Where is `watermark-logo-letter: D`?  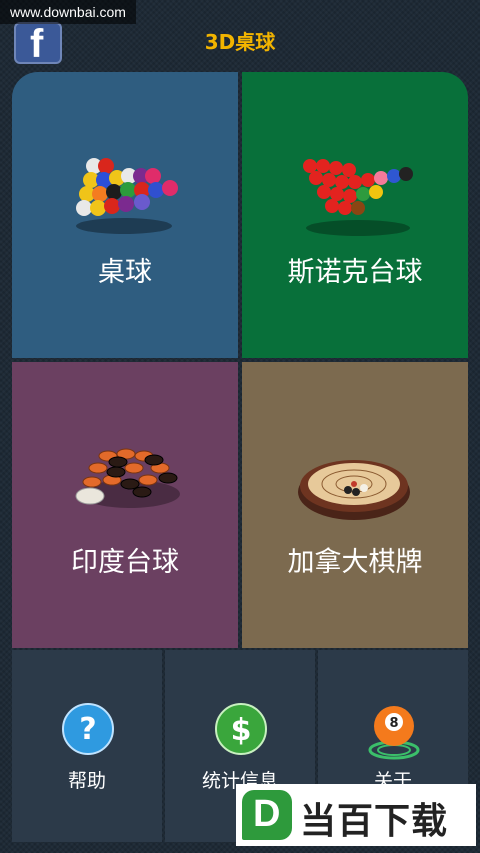 watermark-logo-letter: D is located at coordinates (267, 814).